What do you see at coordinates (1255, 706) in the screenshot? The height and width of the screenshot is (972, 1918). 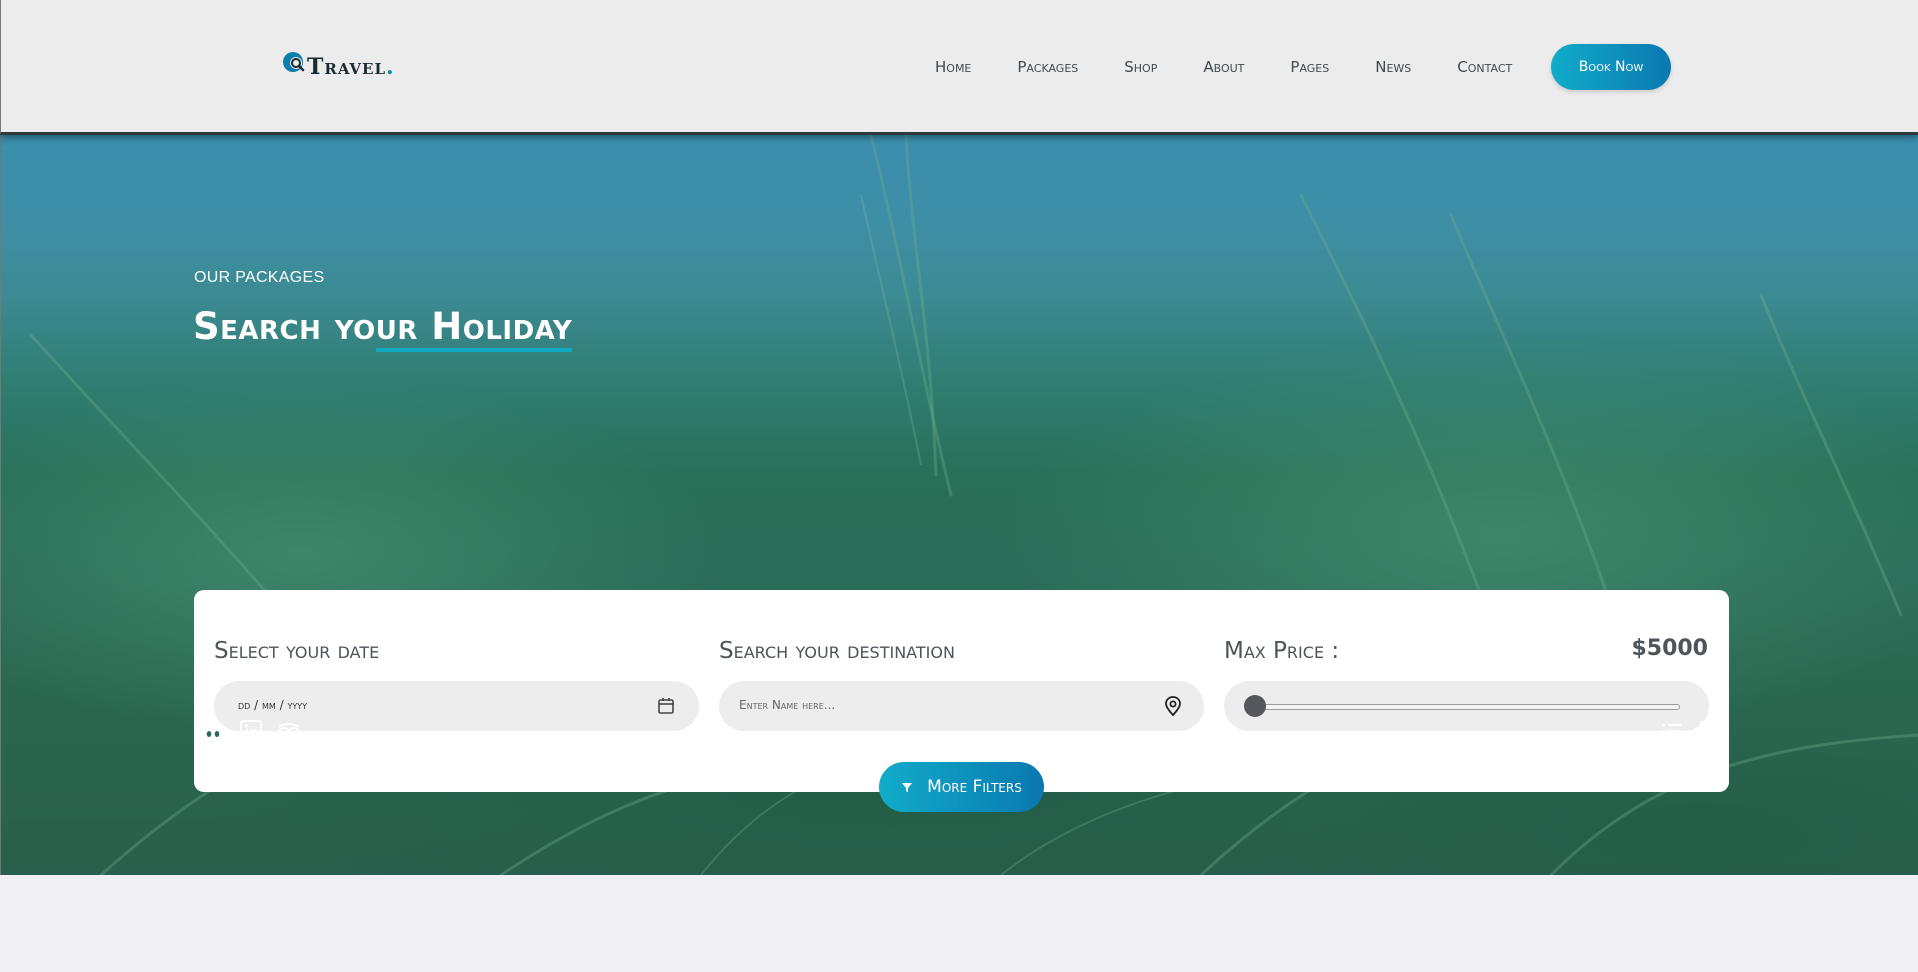 I see `slider-thumb` at bounding box center [1255, 706].